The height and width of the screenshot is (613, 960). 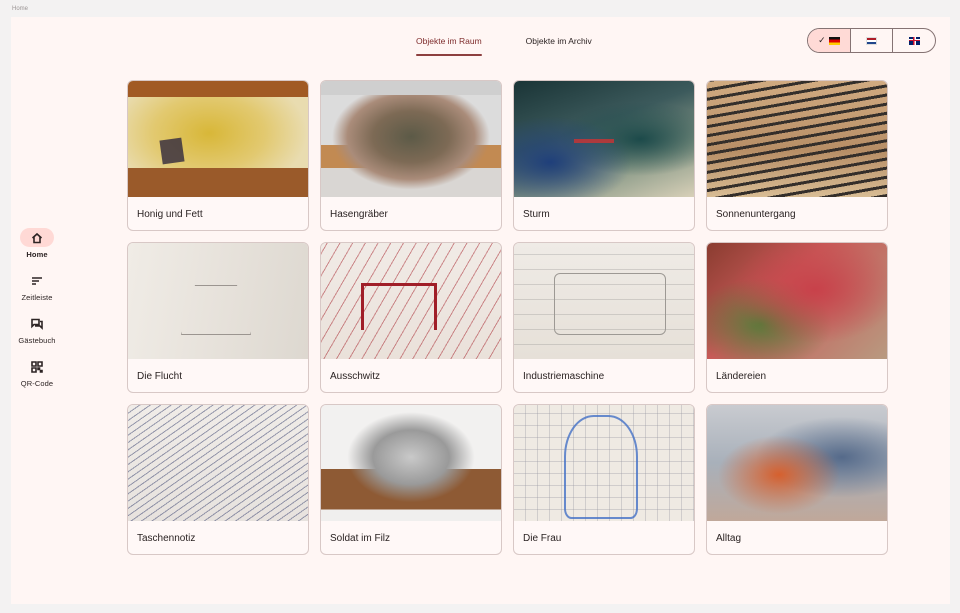 What do you see at coordinates (756, 214) in the screenshot?
I see `object-title: Sonnenuntergang` at bounding box center [756, 214].